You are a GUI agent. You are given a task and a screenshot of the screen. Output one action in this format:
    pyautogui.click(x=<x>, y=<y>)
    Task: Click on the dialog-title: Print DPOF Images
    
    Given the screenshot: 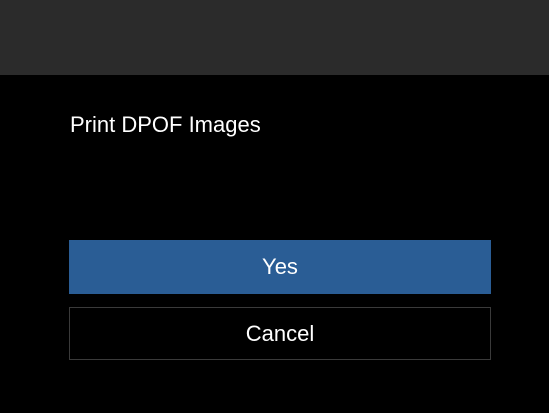 What is the action you would take?
    pyautogui.click(x=165, y=124)
    